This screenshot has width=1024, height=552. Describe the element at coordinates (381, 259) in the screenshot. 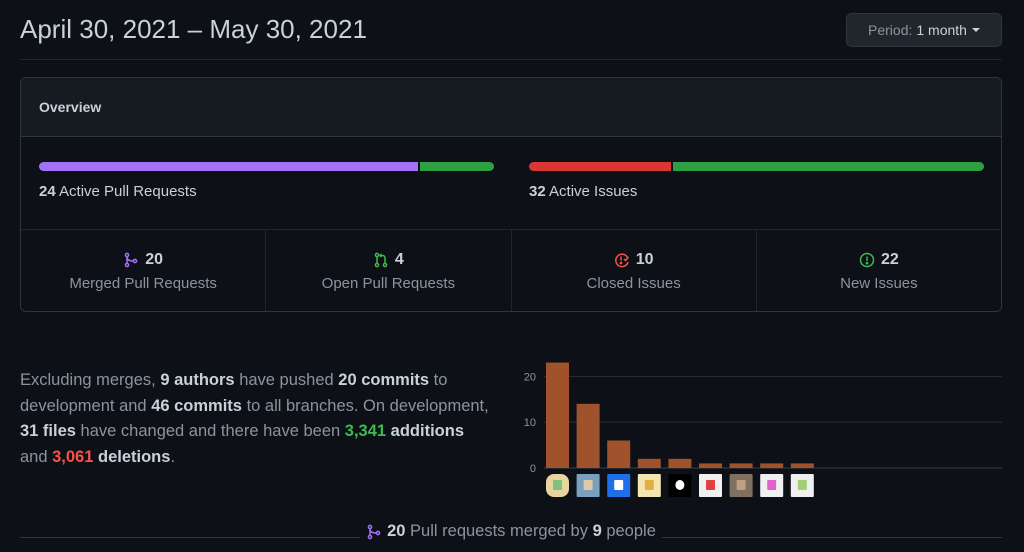

I see `git-pull-request-icon` at that location.